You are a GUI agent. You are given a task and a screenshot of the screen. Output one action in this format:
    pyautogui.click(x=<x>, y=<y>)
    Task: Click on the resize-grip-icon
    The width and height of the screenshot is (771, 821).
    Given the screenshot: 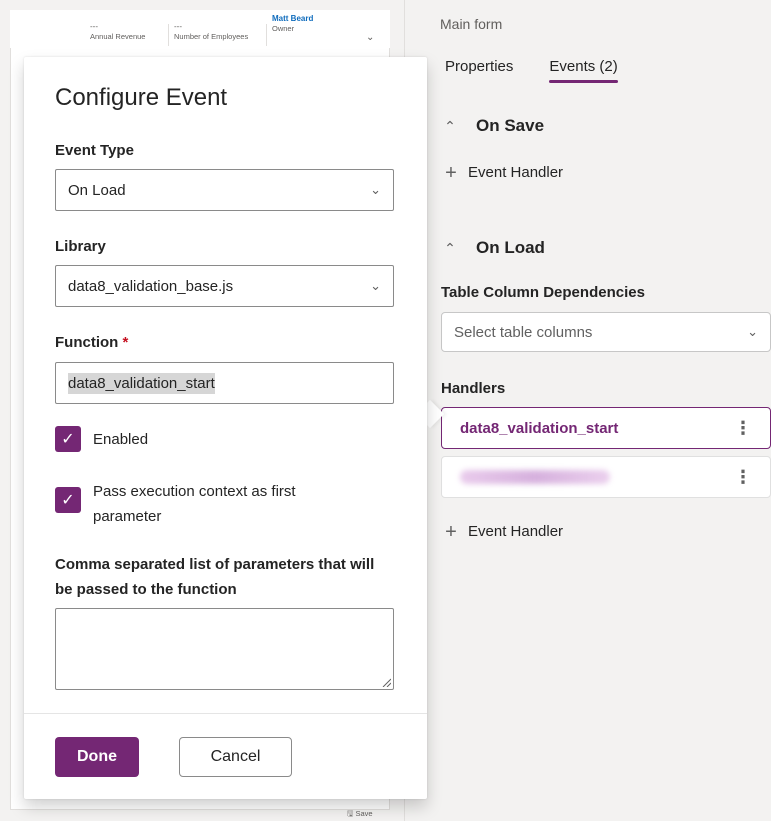 What is the action you would take?
    pyautogui.click(x=386, y=682)
    